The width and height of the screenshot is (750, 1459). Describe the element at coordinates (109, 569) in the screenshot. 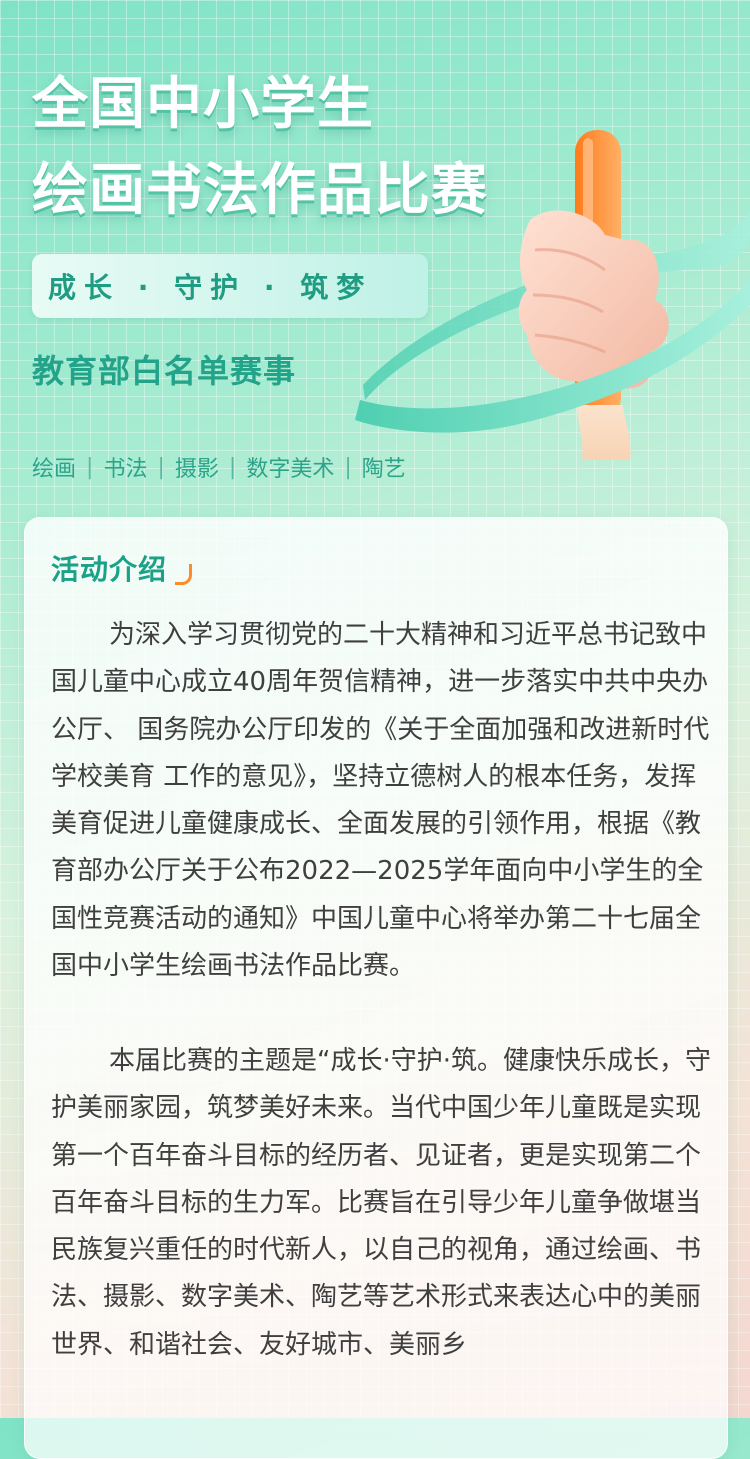

I see `intro-title: 活动介绍` at that location.